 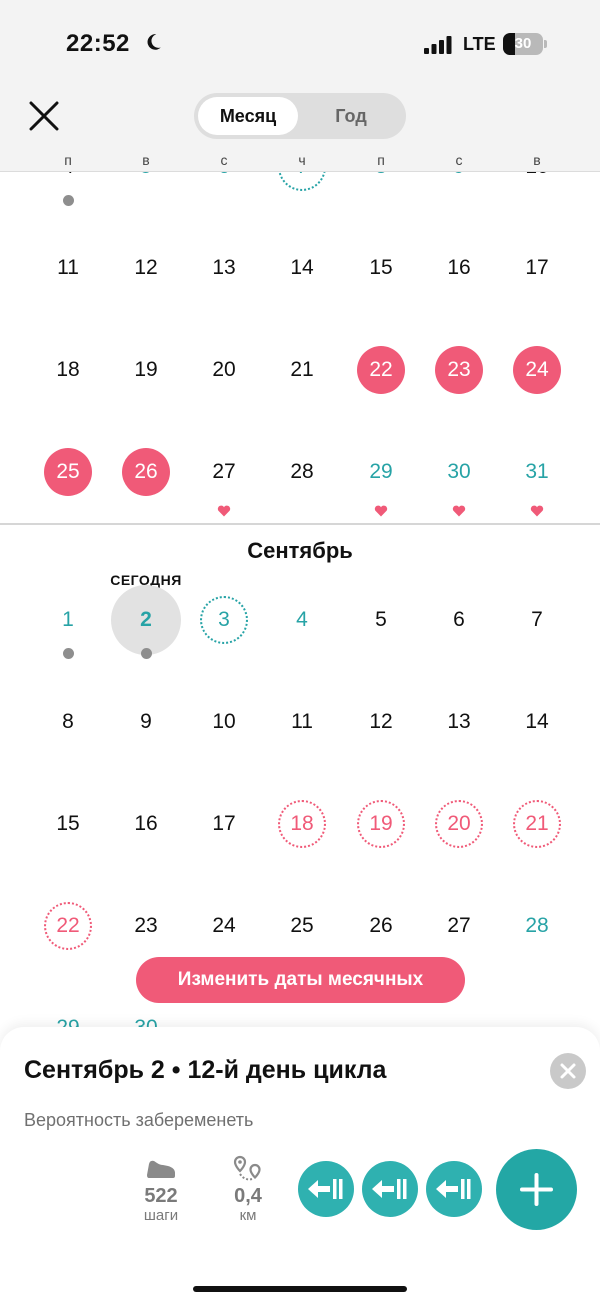 I want to click on battery-nub, so click(x=545, y=44).